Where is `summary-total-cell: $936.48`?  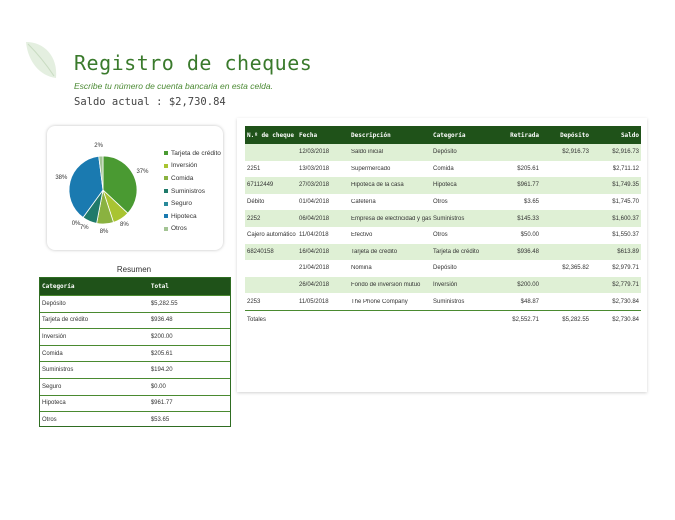 summary-total-cell: $936.48 is located at coordinates (189, 320).